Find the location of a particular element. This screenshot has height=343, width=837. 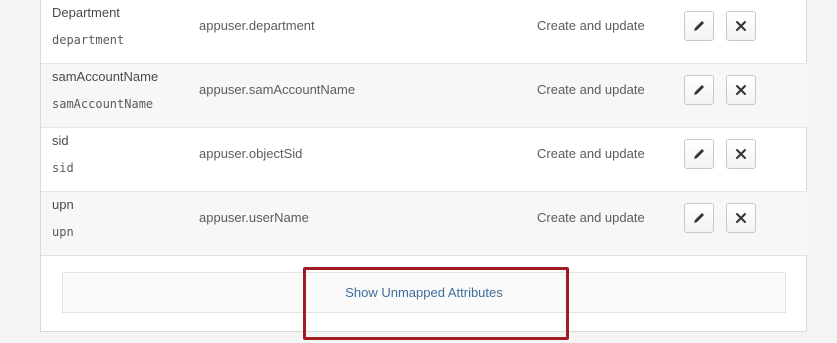

attribute-display-name: Department is located at coordinates (86, 12).